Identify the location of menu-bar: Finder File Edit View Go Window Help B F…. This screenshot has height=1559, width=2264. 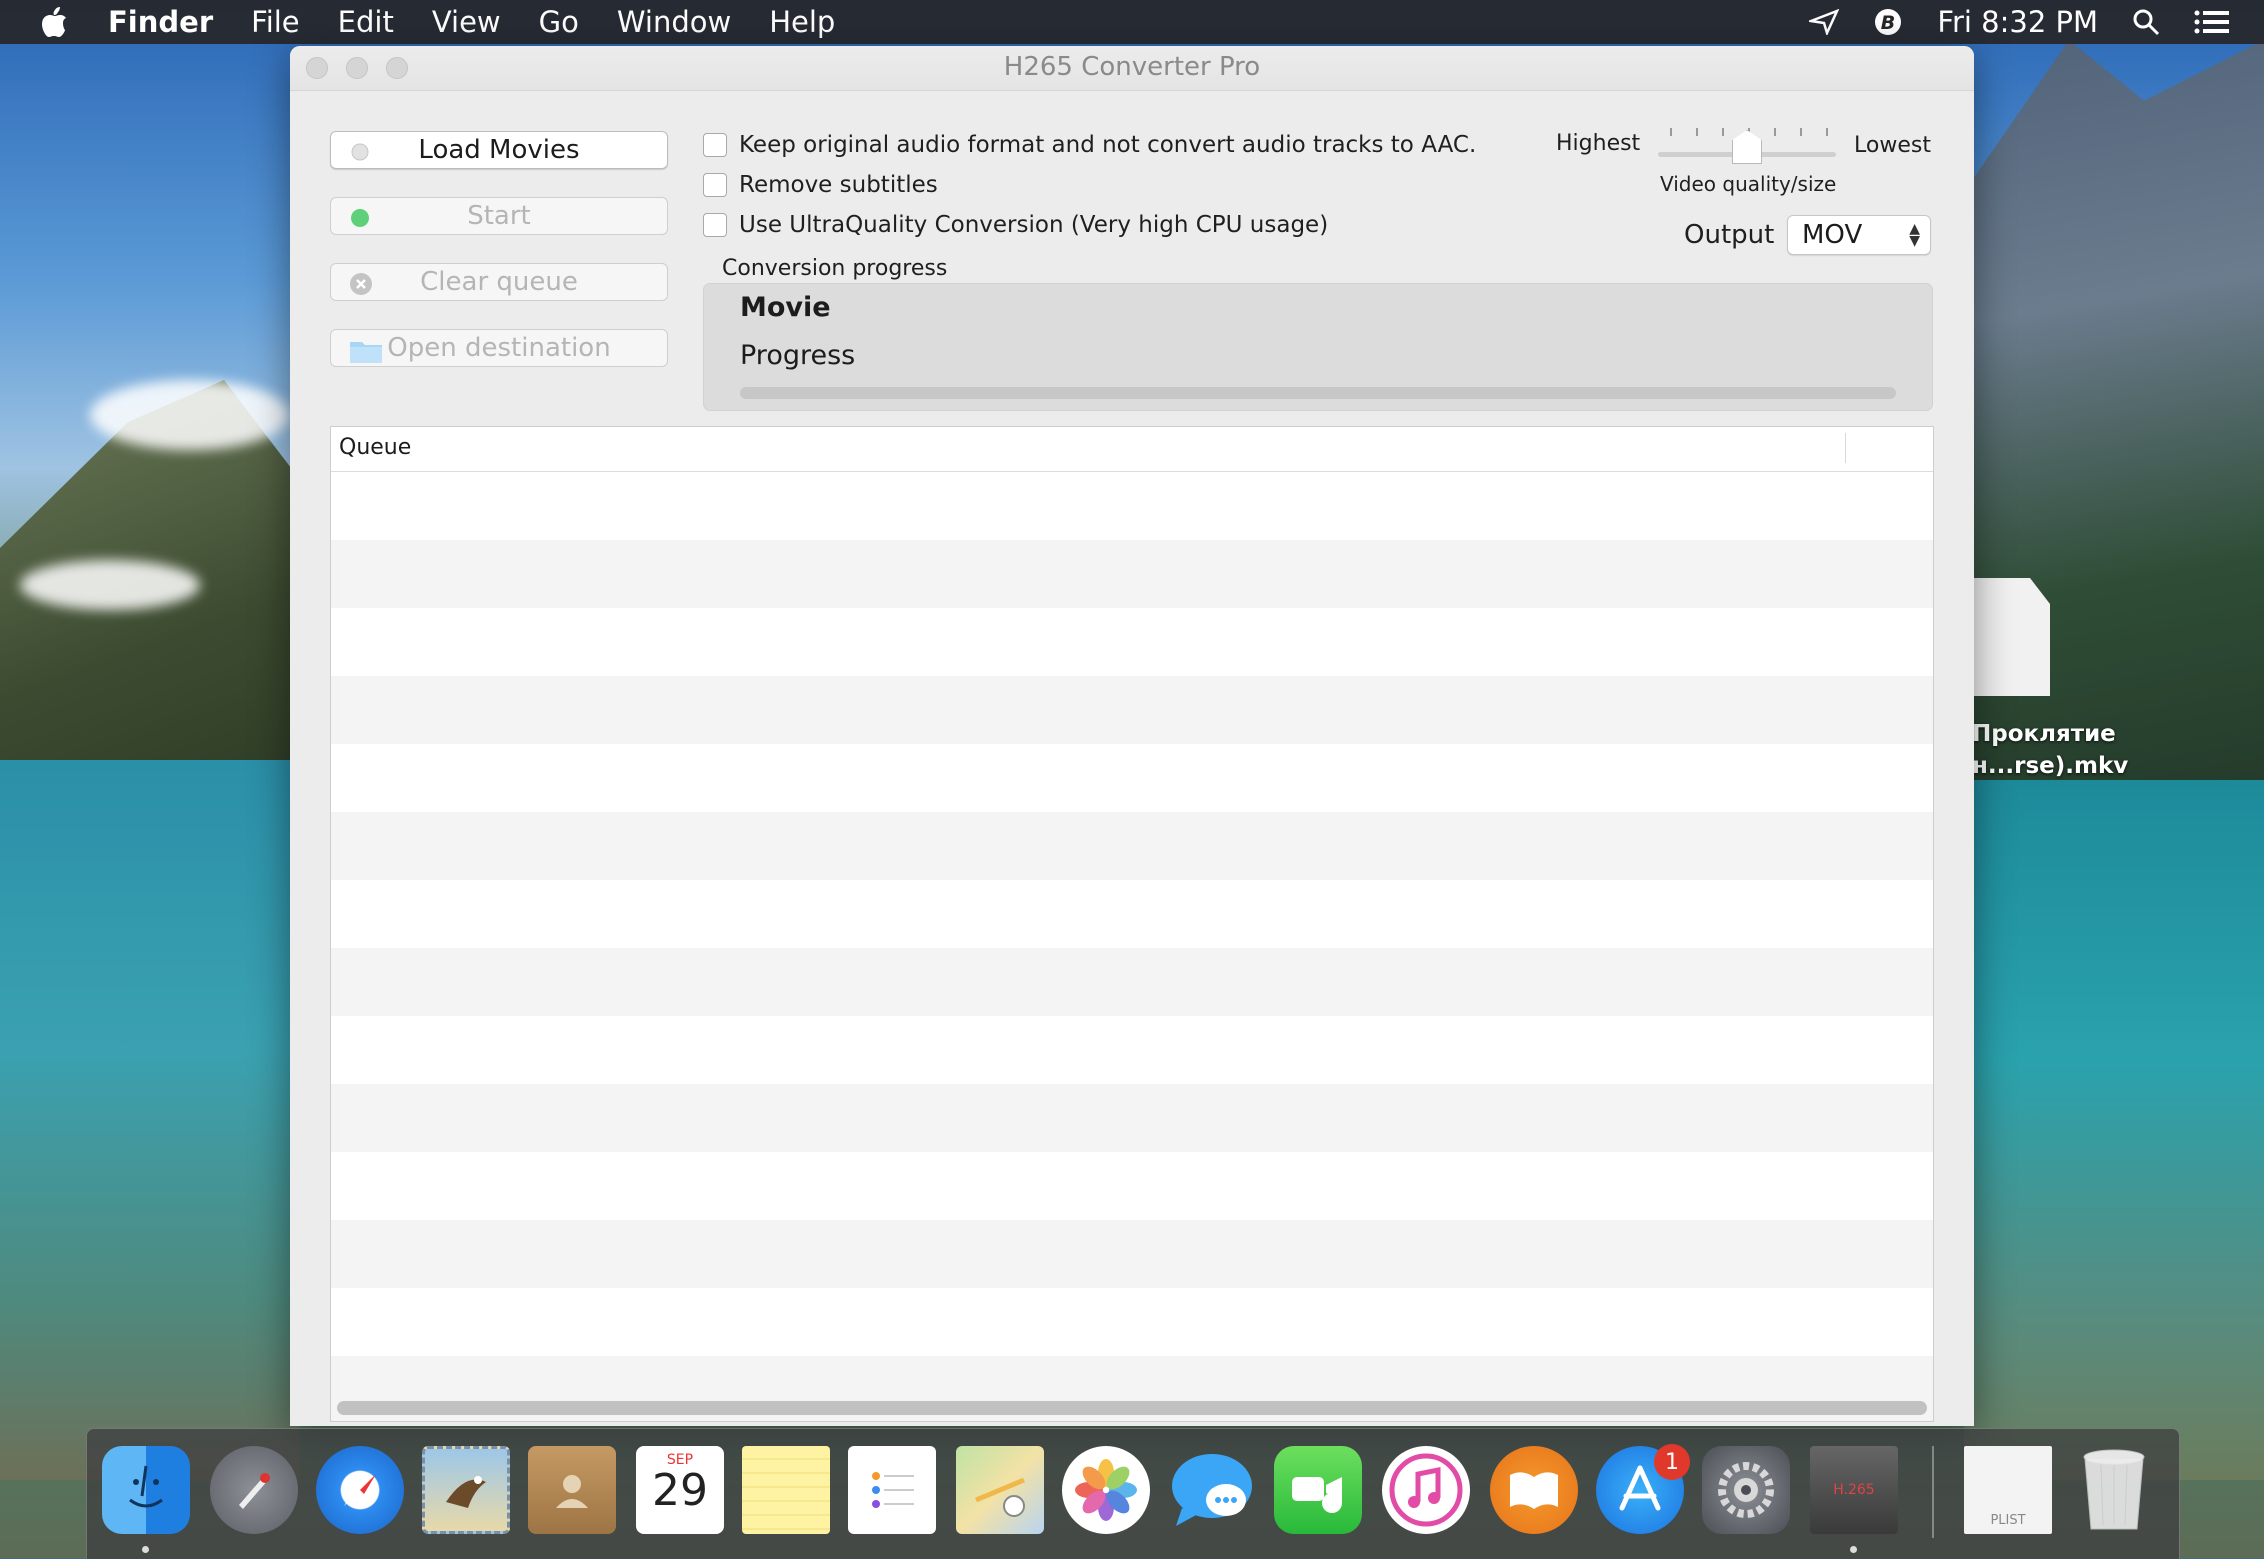
(1132, 22).